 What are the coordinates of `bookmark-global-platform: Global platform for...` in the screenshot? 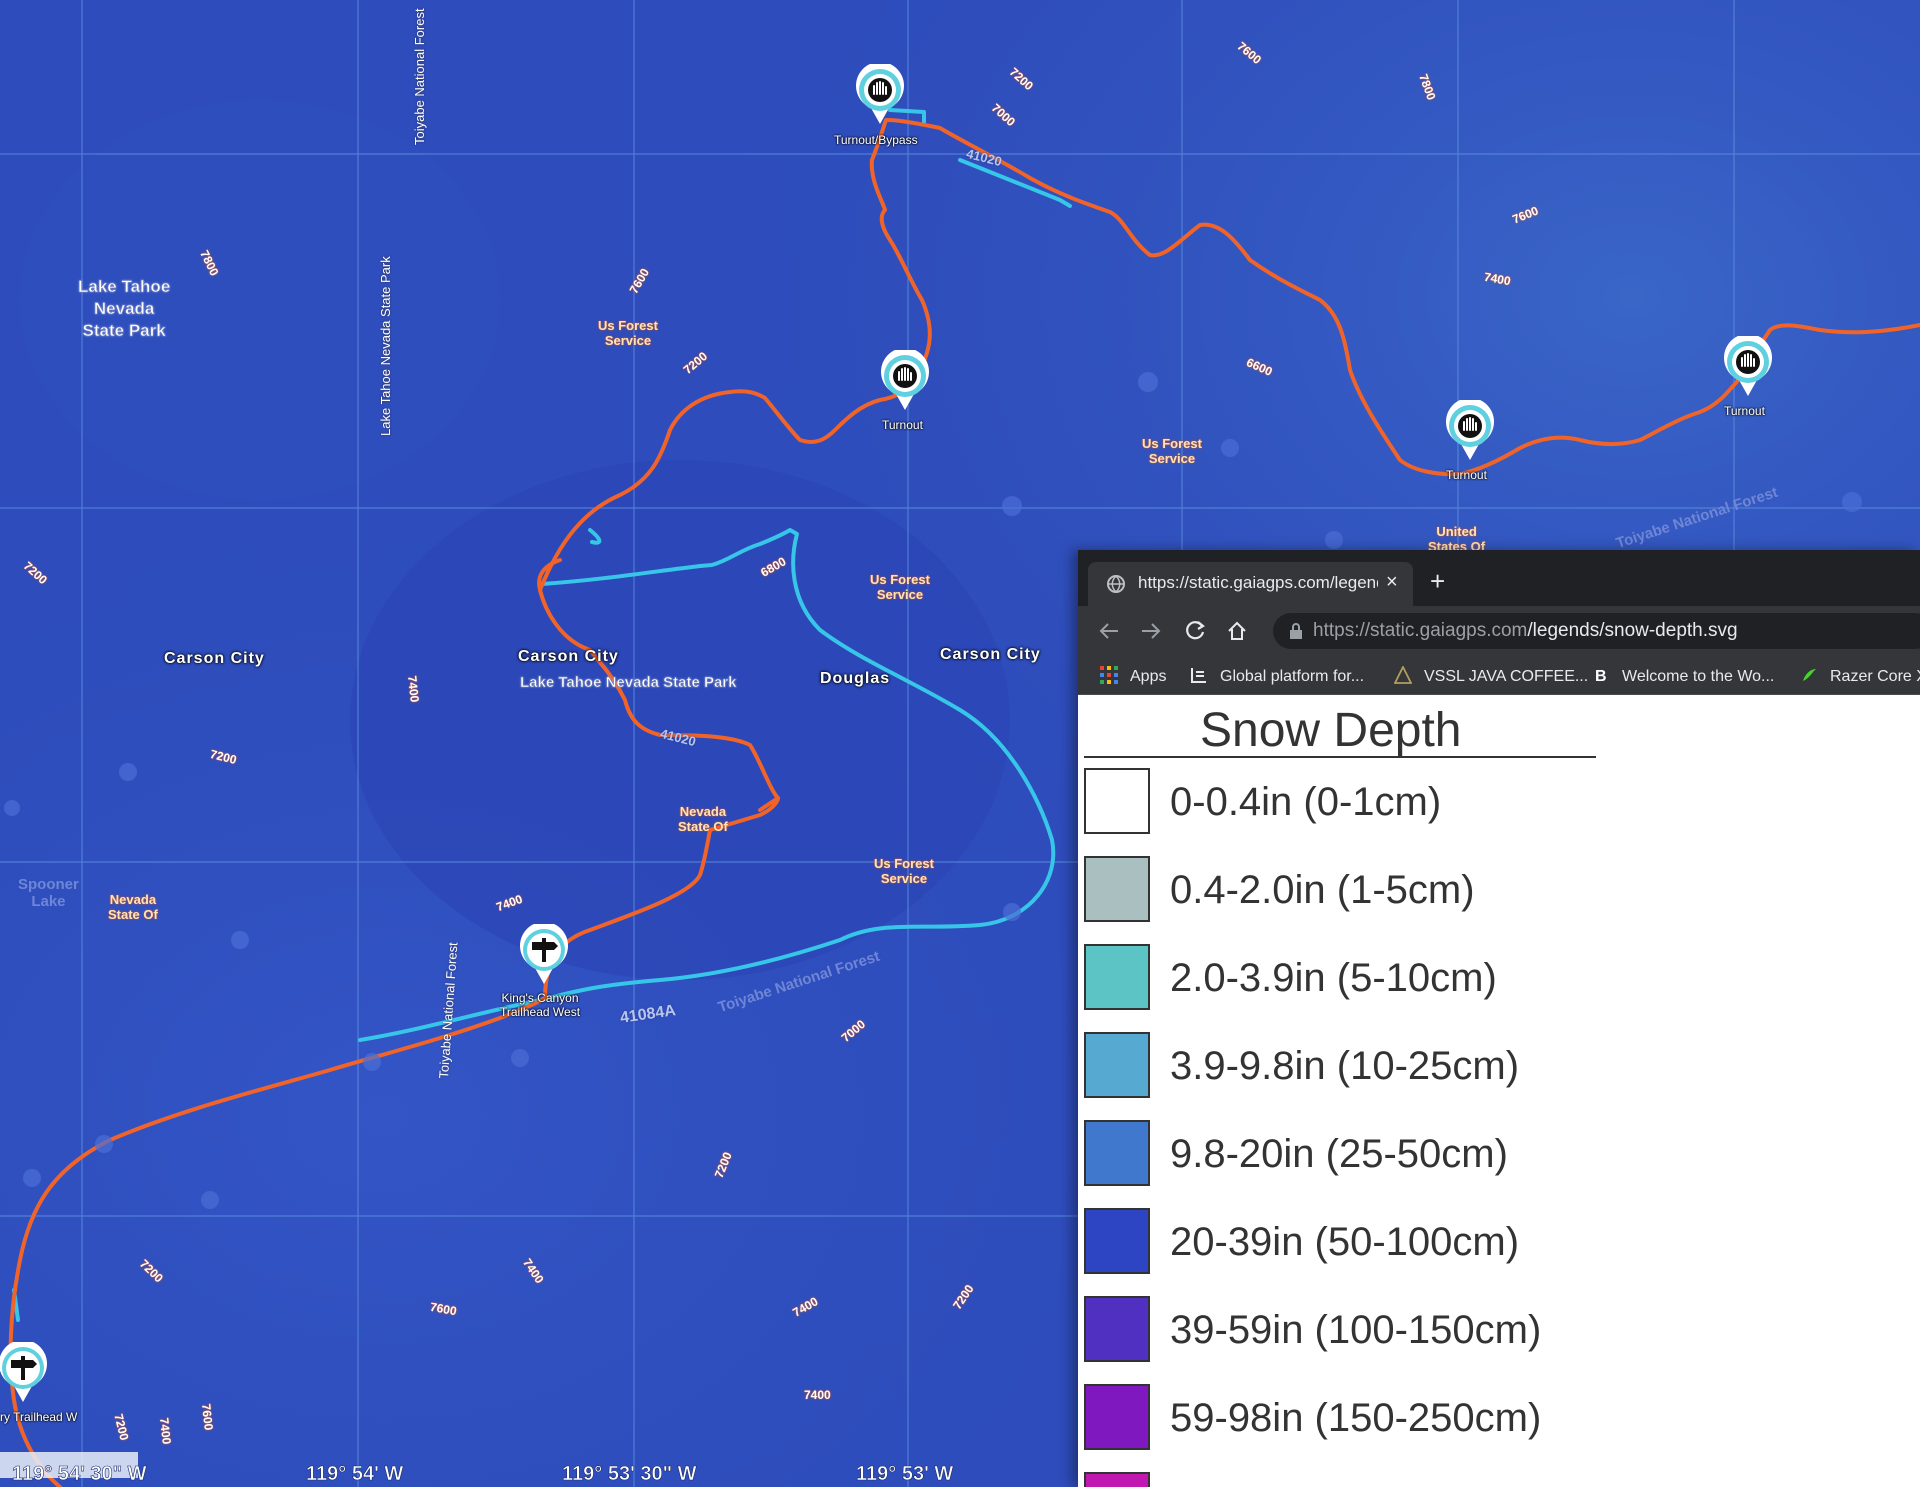 It's located at (1277, 676).